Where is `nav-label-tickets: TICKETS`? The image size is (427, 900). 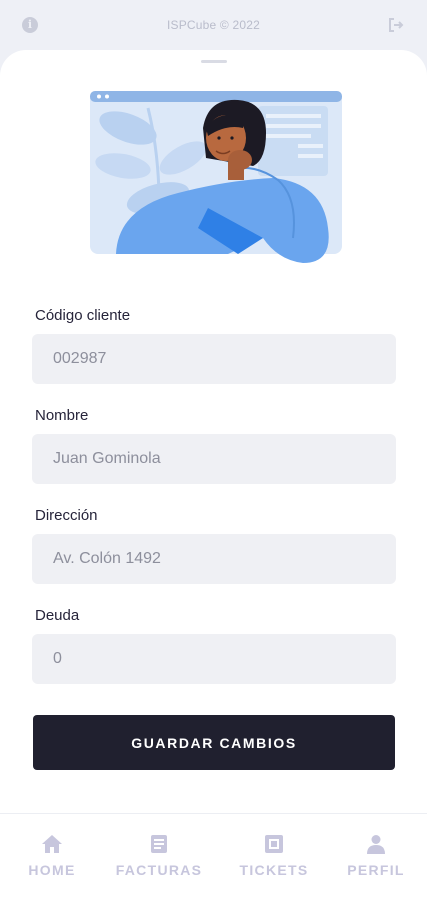 nav-label-tickets: TICKETS is located at coordinates (274, 870).